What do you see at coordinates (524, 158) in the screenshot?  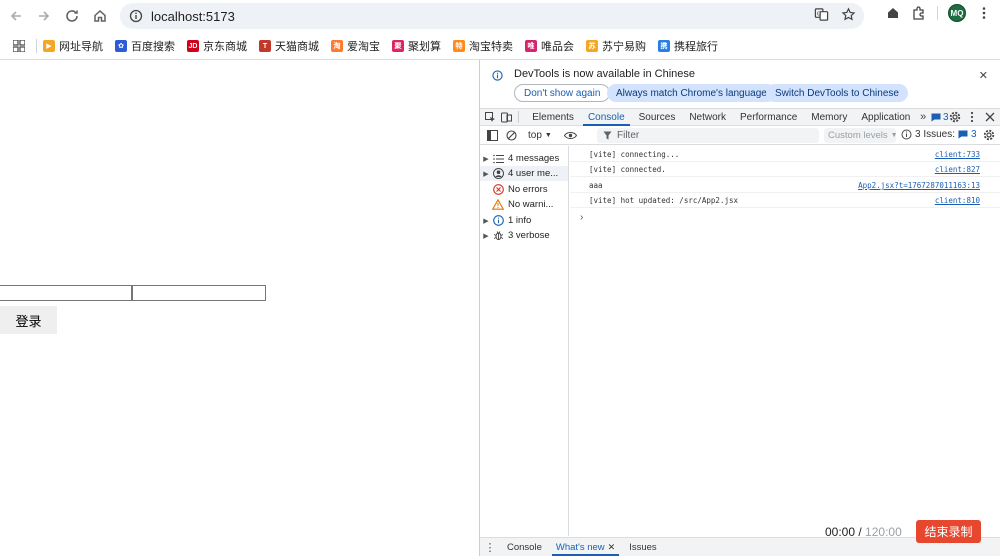 I see `sidebar-item-messages: ▶ 4 messages` at bounding box center [524, 158].